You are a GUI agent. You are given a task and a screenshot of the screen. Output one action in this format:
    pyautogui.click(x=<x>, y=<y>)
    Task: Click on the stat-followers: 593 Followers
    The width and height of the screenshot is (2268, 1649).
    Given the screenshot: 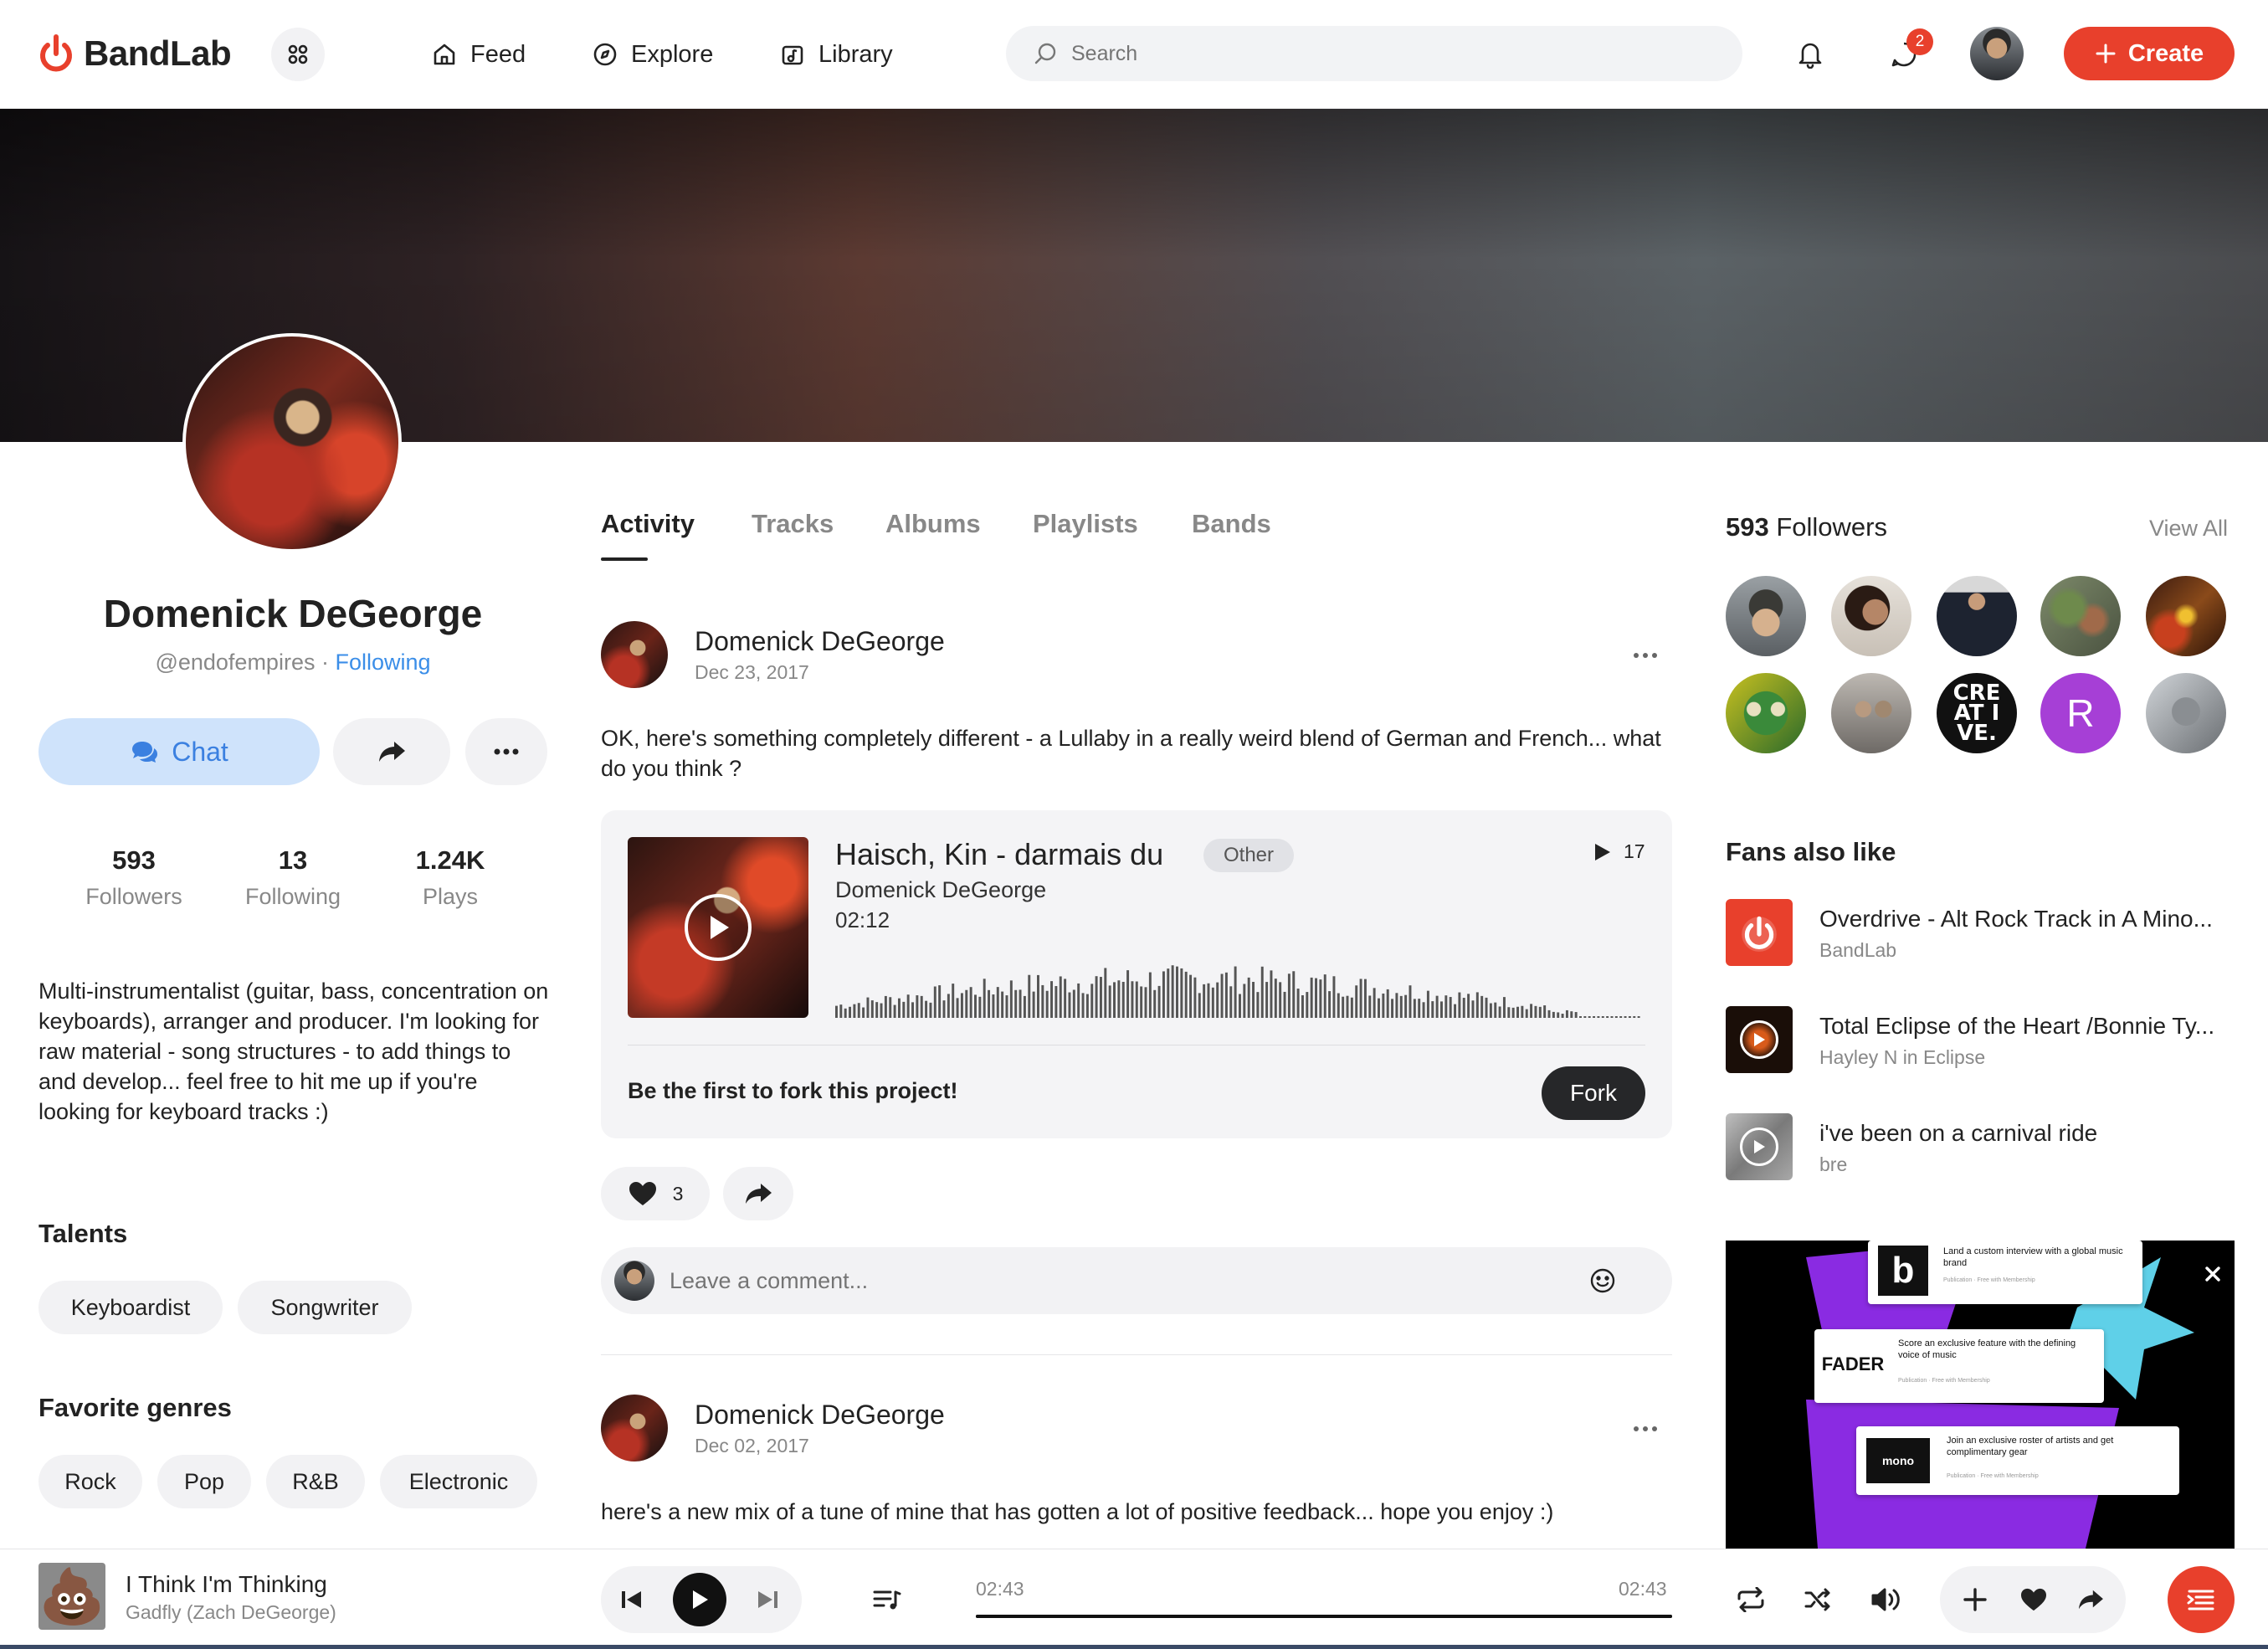 What is the action you would take?
    pyautogui.click(x=134, y=877)
    